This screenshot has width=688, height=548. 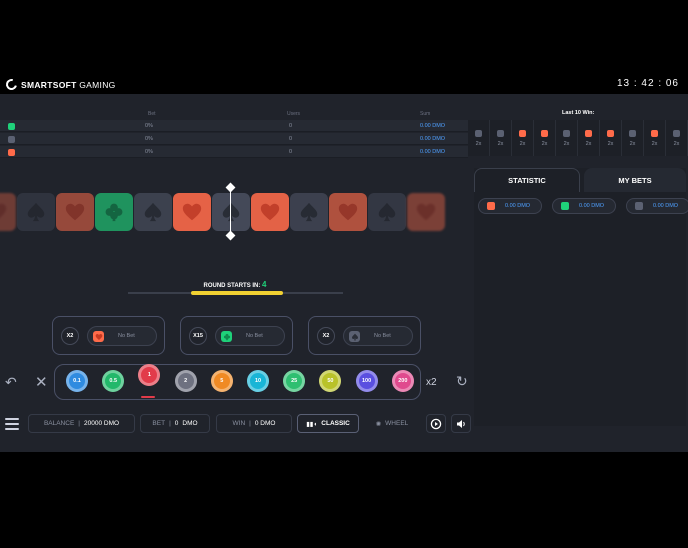 I want to click on bet-box-clover: X15 No Bet, so click(x=236, y=335).